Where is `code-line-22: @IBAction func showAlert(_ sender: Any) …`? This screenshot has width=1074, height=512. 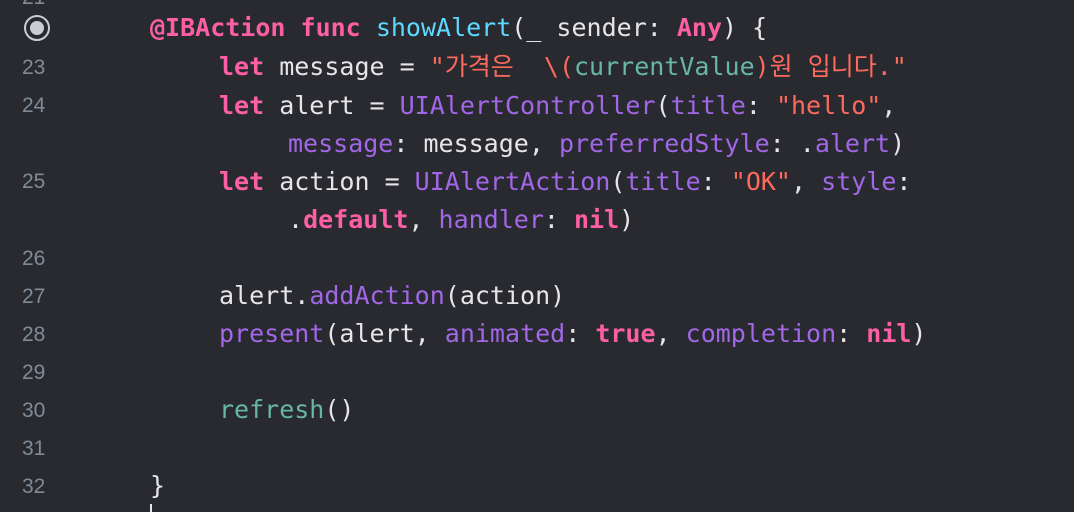
code-line-22: @IBAction func showAlert(_ sender: Any) … is located at coordinates (458, 28).